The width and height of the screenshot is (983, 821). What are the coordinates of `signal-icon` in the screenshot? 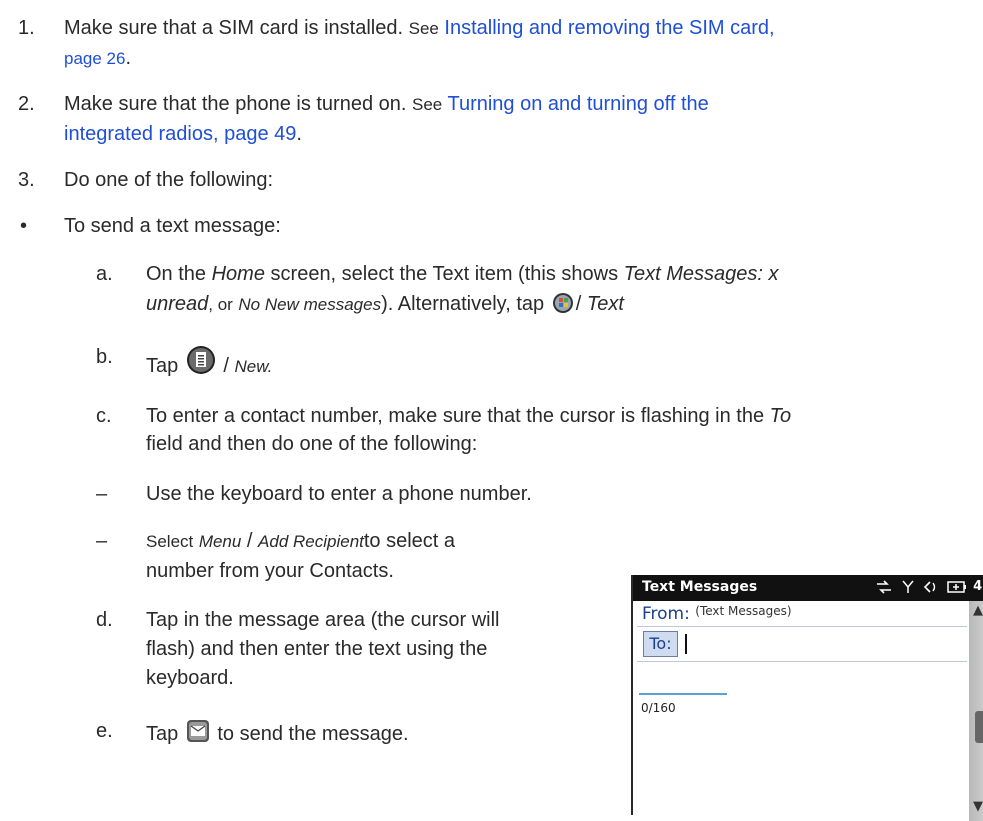 It's located at (907, 589).